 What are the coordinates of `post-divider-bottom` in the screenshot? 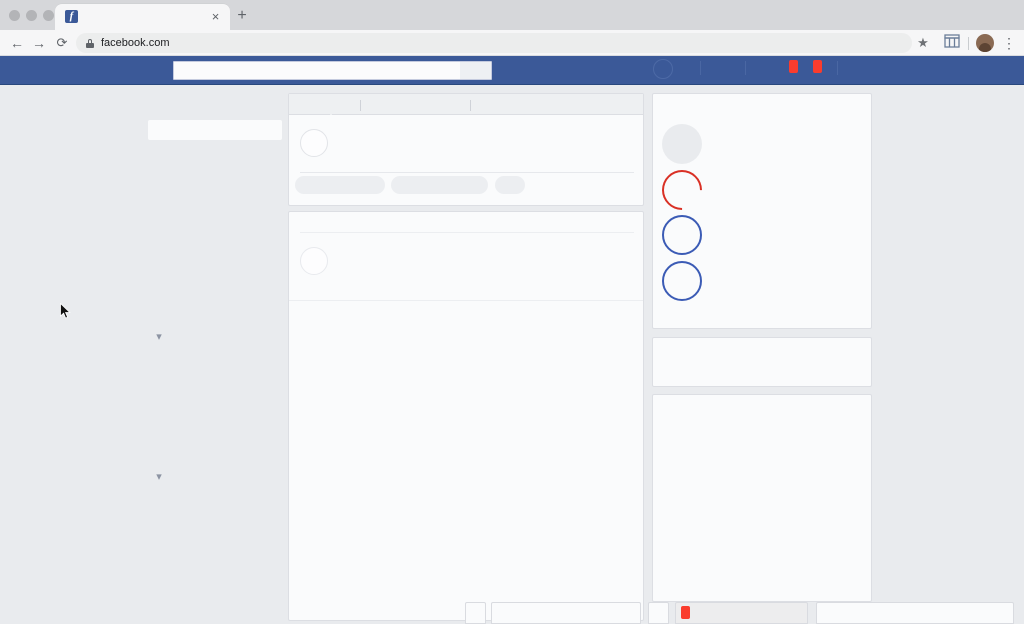 It's located at (466, 300).